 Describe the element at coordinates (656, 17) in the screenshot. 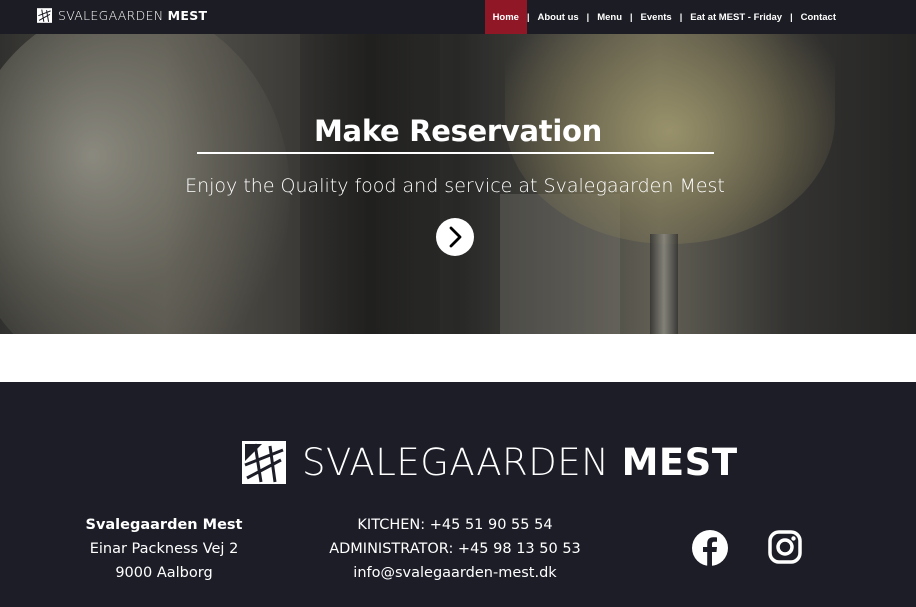

I see `nav-events: Events` at that location.